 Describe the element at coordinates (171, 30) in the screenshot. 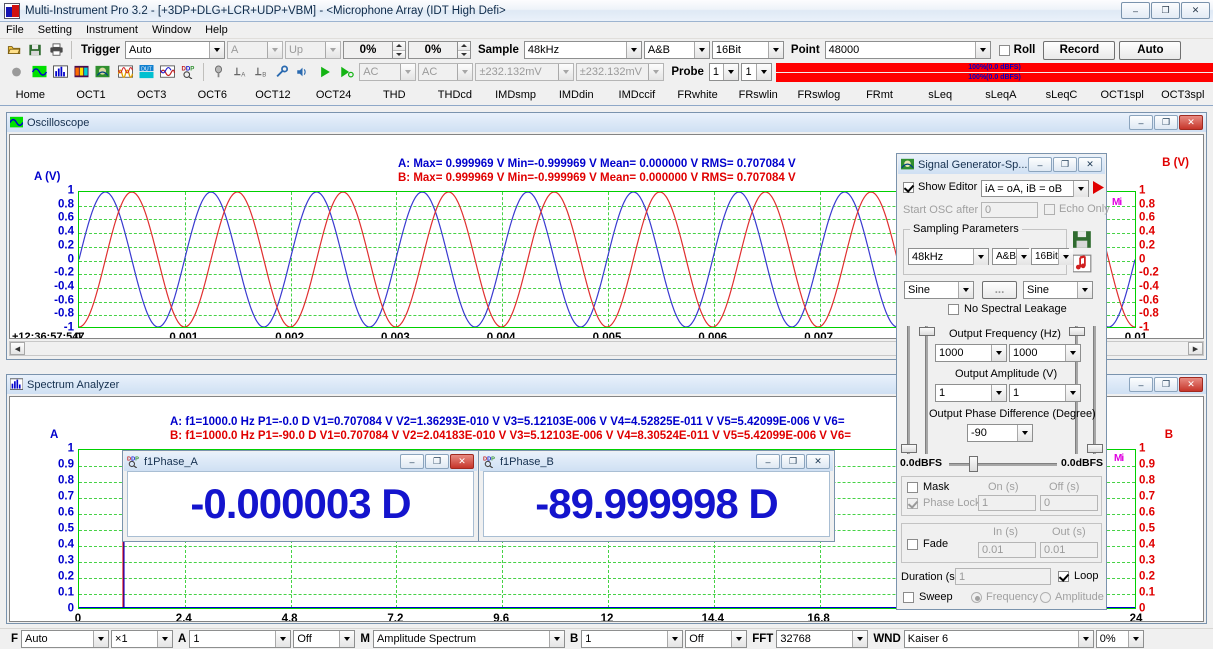

I see `menu-item-window: Window` at that location.